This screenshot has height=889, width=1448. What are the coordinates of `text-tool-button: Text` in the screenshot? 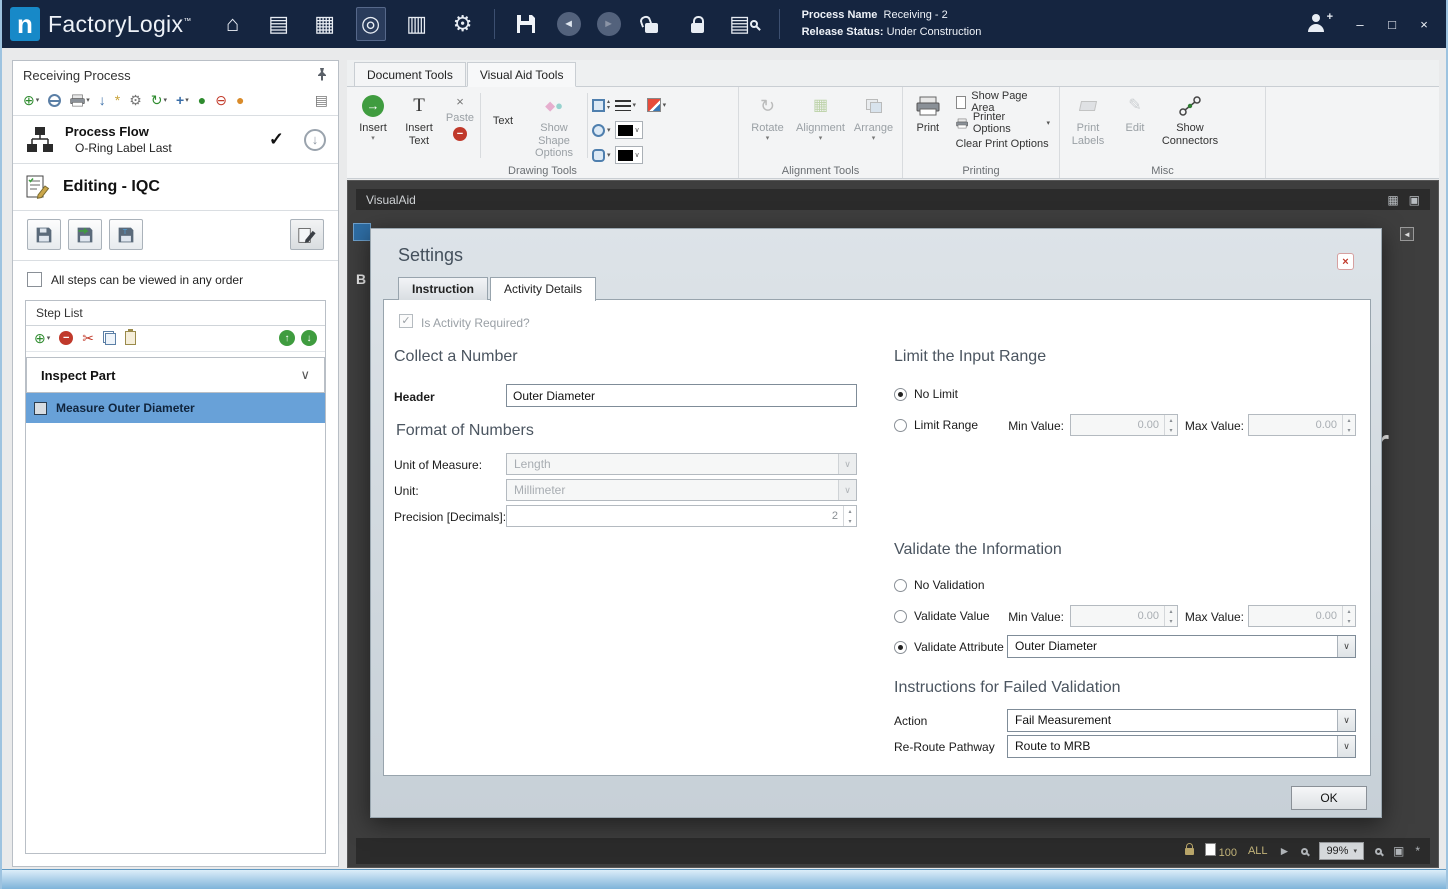 It's located at (503, 108).